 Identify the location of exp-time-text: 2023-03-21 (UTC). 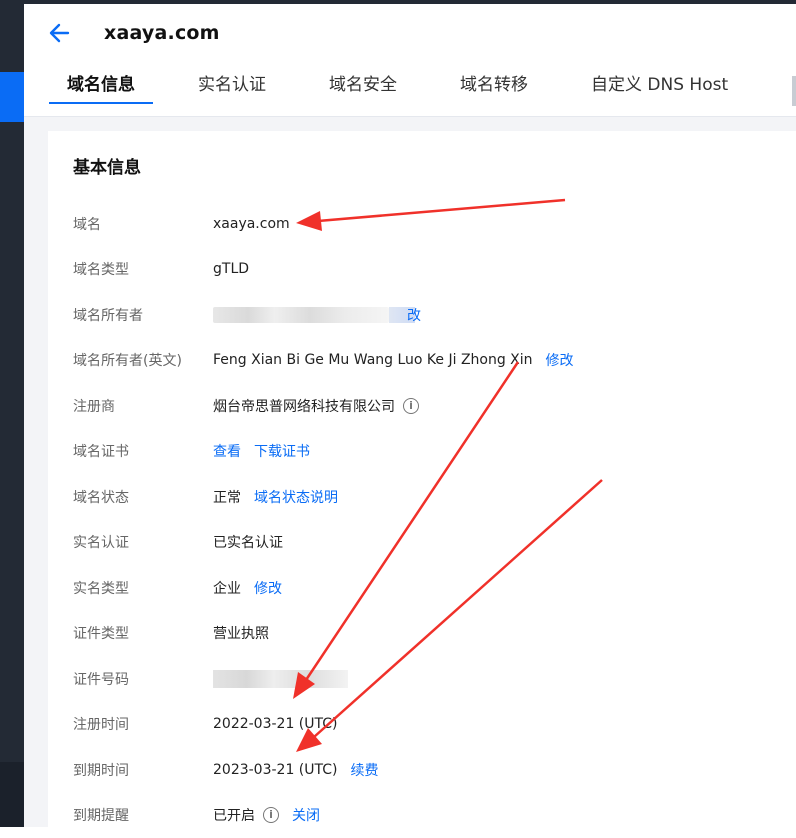
(275, 770).